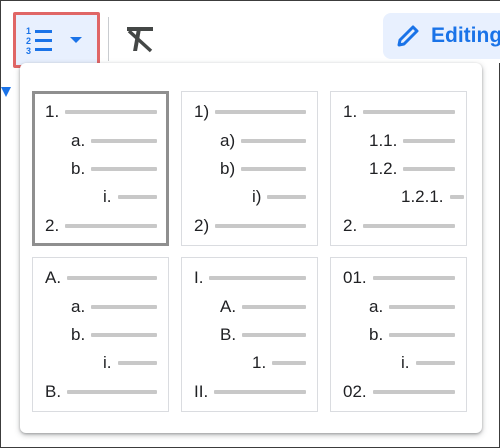  Describe the element at coordinates (140, 39) in the screenshot. I see `clear-formatting-icon` at that location.